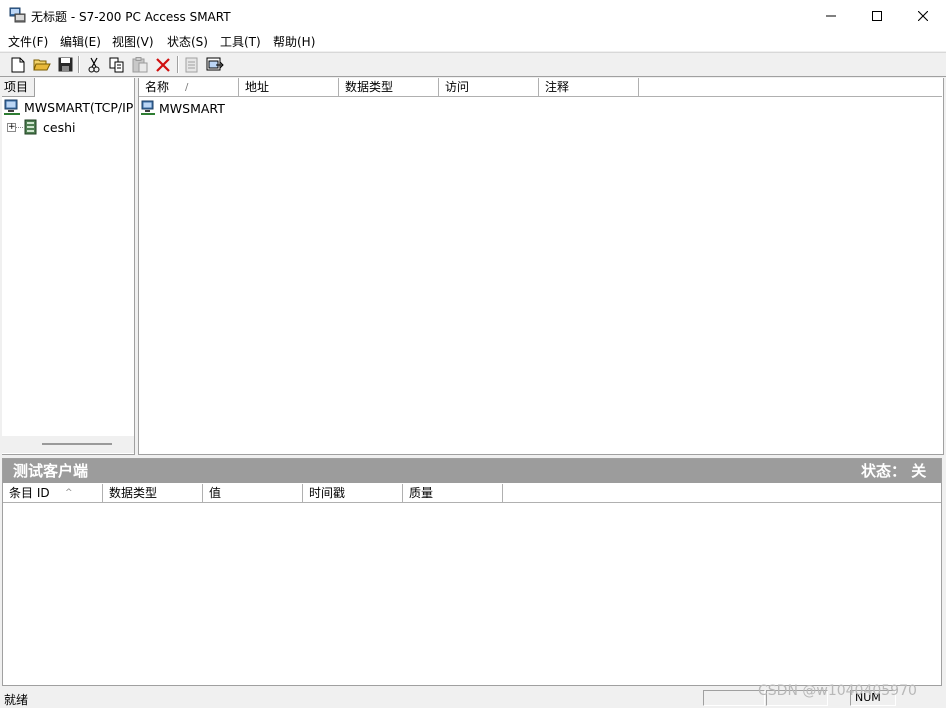 The width and height of the screenshot is (946, 708). Describe the element at coordinates (734, 698) in the screenshot. I see `status-cell` at that location.